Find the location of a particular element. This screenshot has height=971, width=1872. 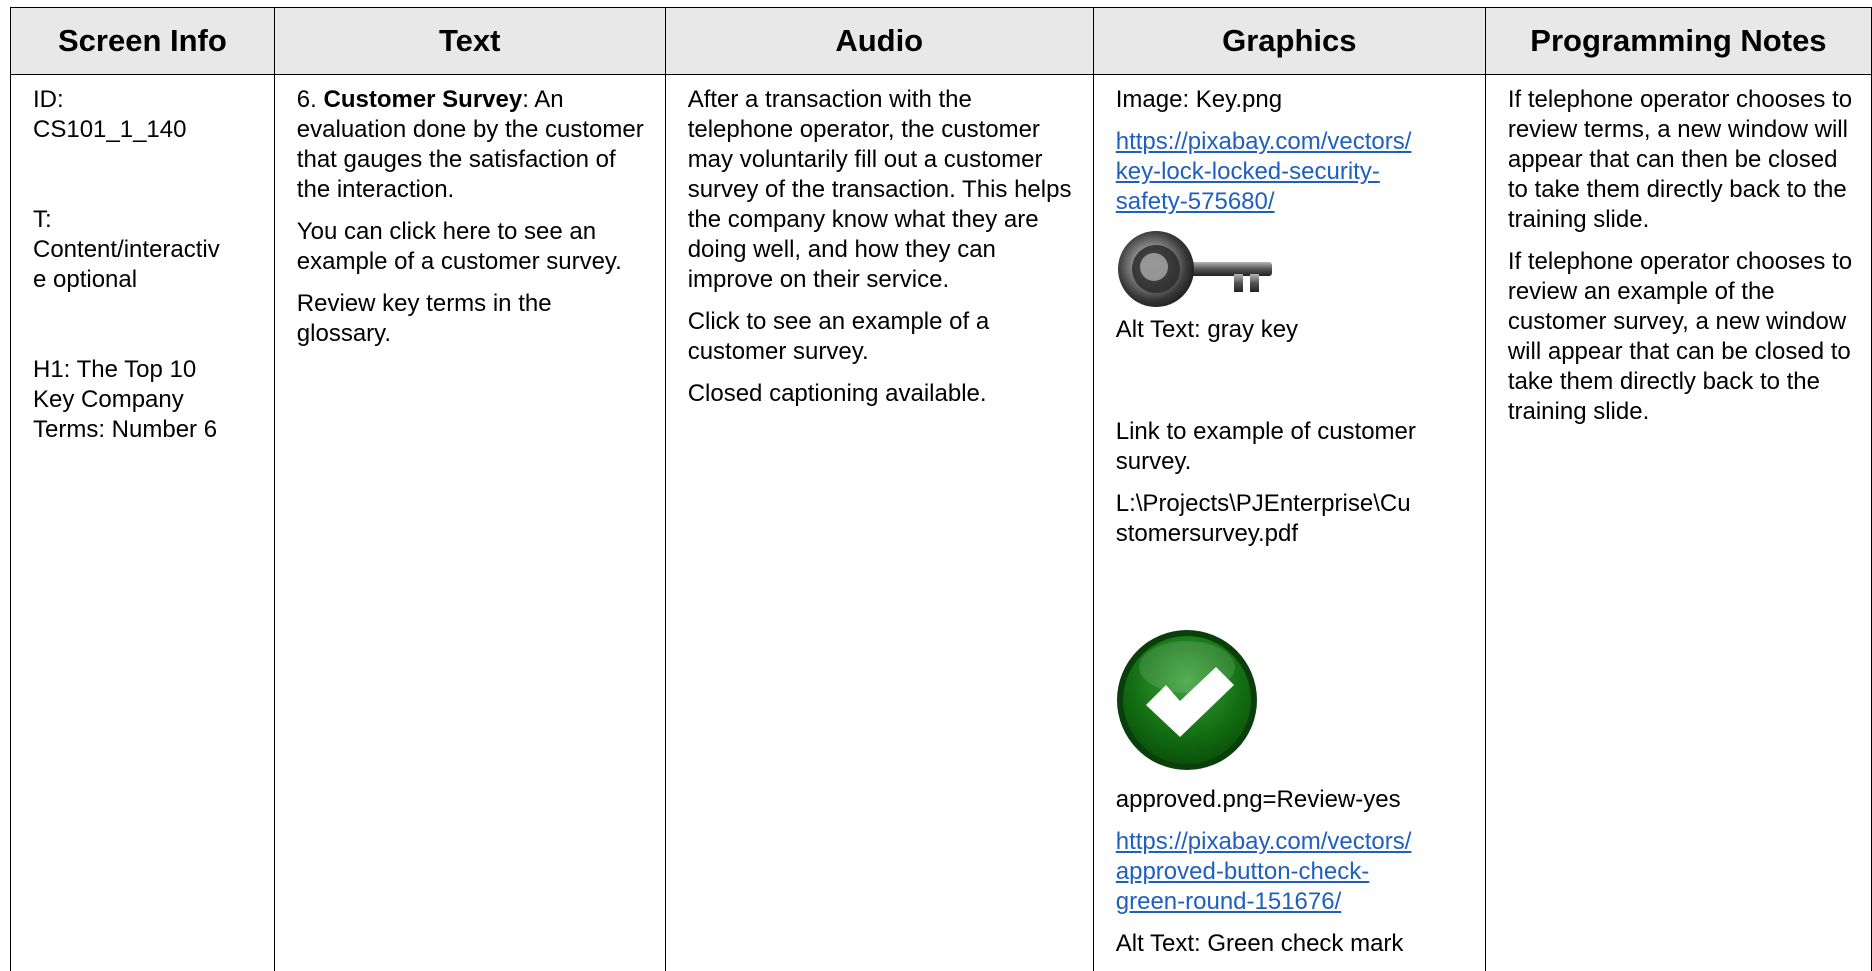

type-label: T: is located at coordinates (144, 220).